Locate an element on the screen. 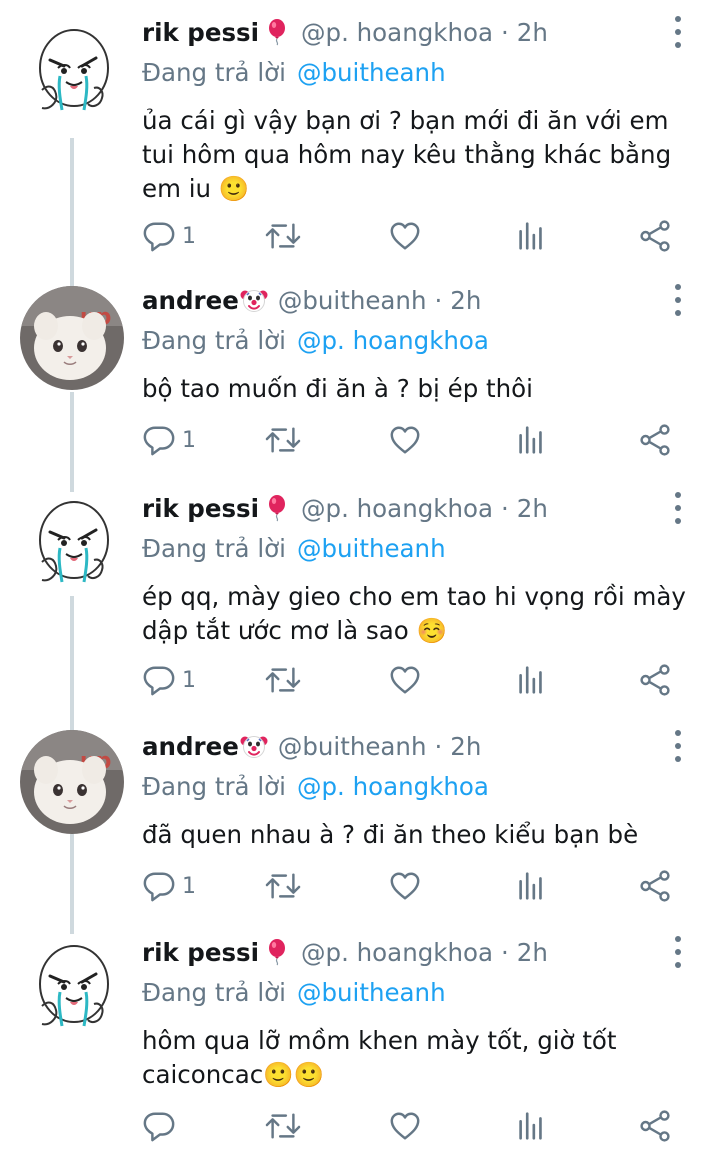 This screenshot has width=719, height=1155. heart-icon is located at coordinates (405, 680).